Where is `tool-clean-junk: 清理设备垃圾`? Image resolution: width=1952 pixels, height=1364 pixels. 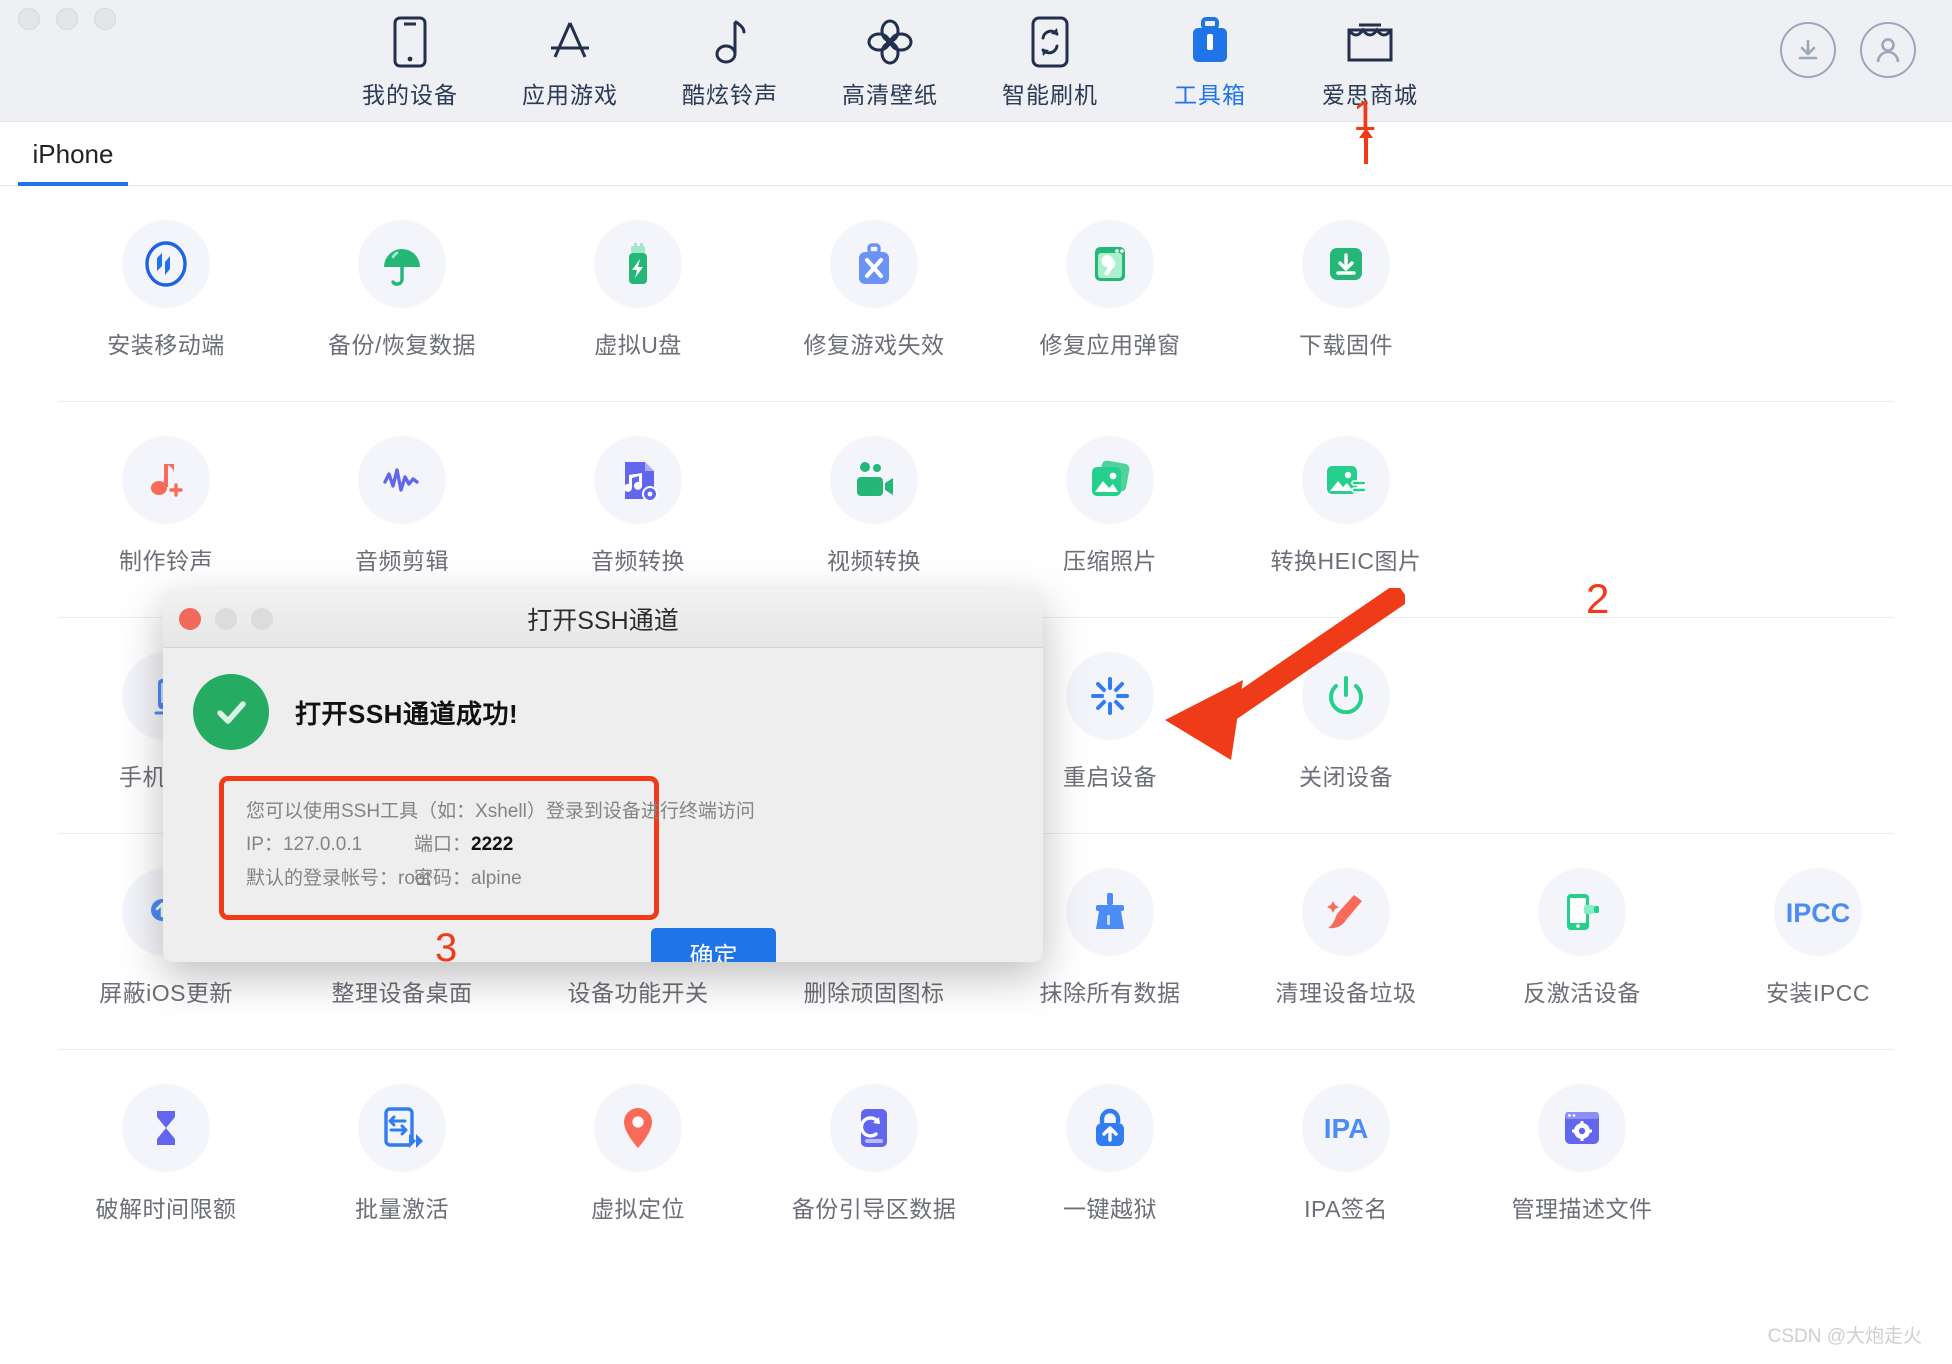 tool-clean-junk: 清理设备垃圾 is located at coordinates (1346, 942).